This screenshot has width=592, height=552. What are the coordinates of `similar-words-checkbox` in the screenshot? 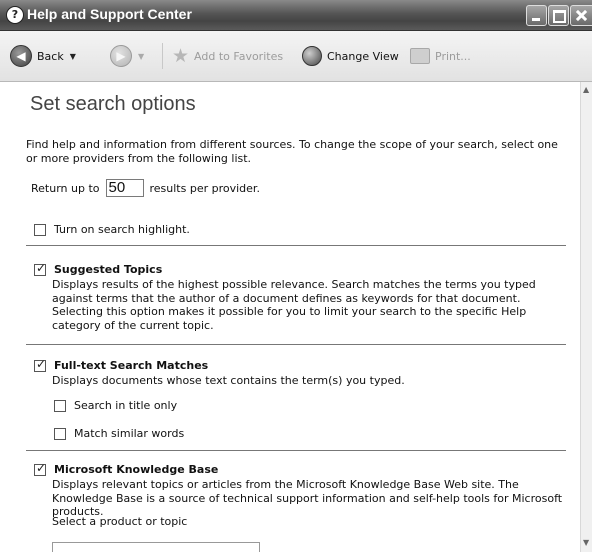 It's located at (60, 433).